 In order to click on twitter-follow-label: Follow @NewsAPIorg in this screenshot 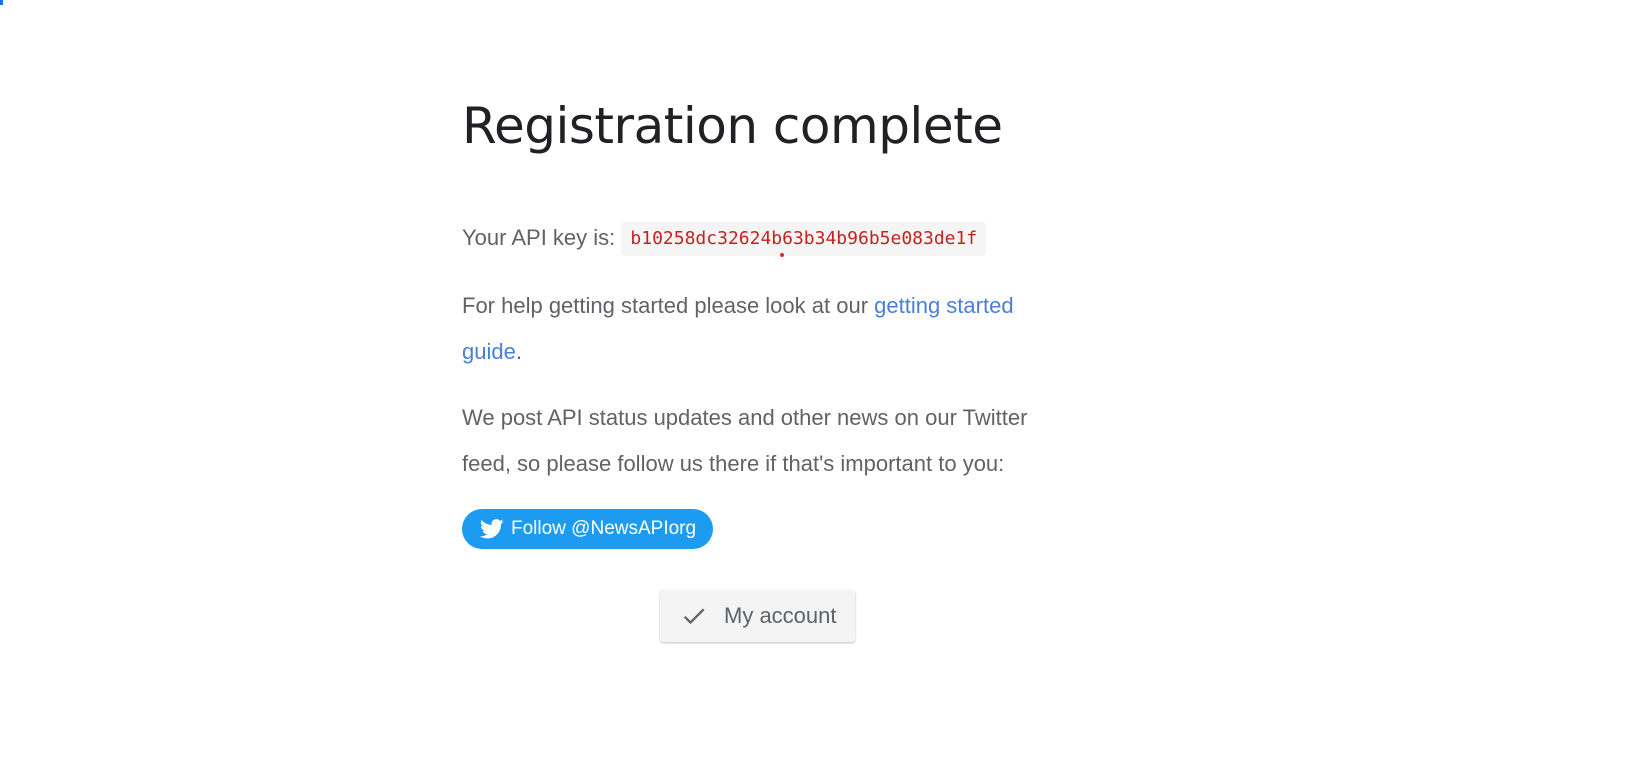, I will do `click(604, 528)`.